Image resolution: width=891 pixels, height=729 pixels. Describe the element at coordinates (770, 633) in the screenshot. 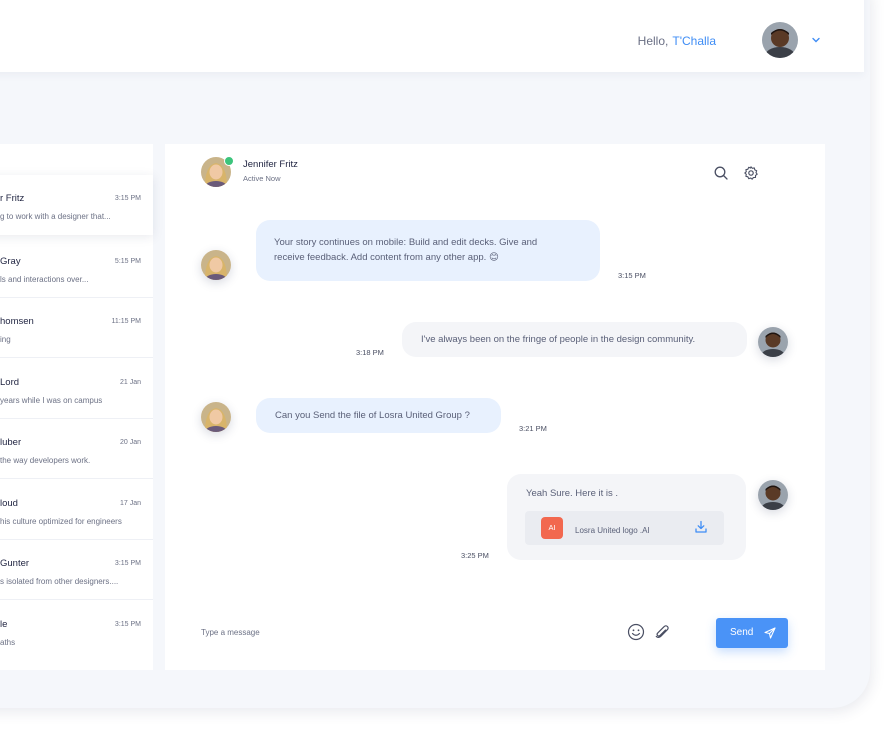

I see `send-icon` at that location.